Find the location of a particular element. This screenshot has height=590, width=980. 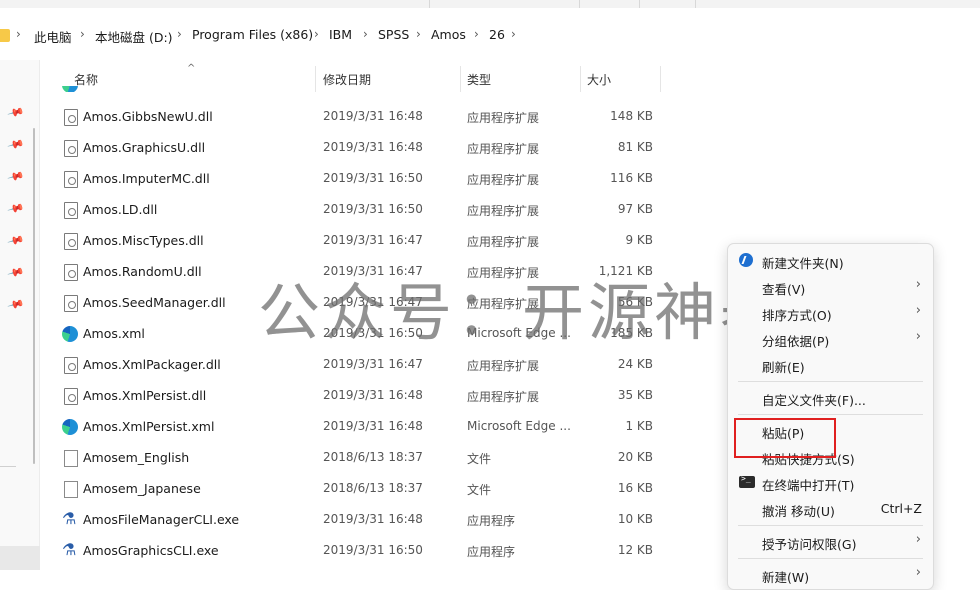

menu-item-refresh: 刷新(E) is located at coordinates (830, 364).